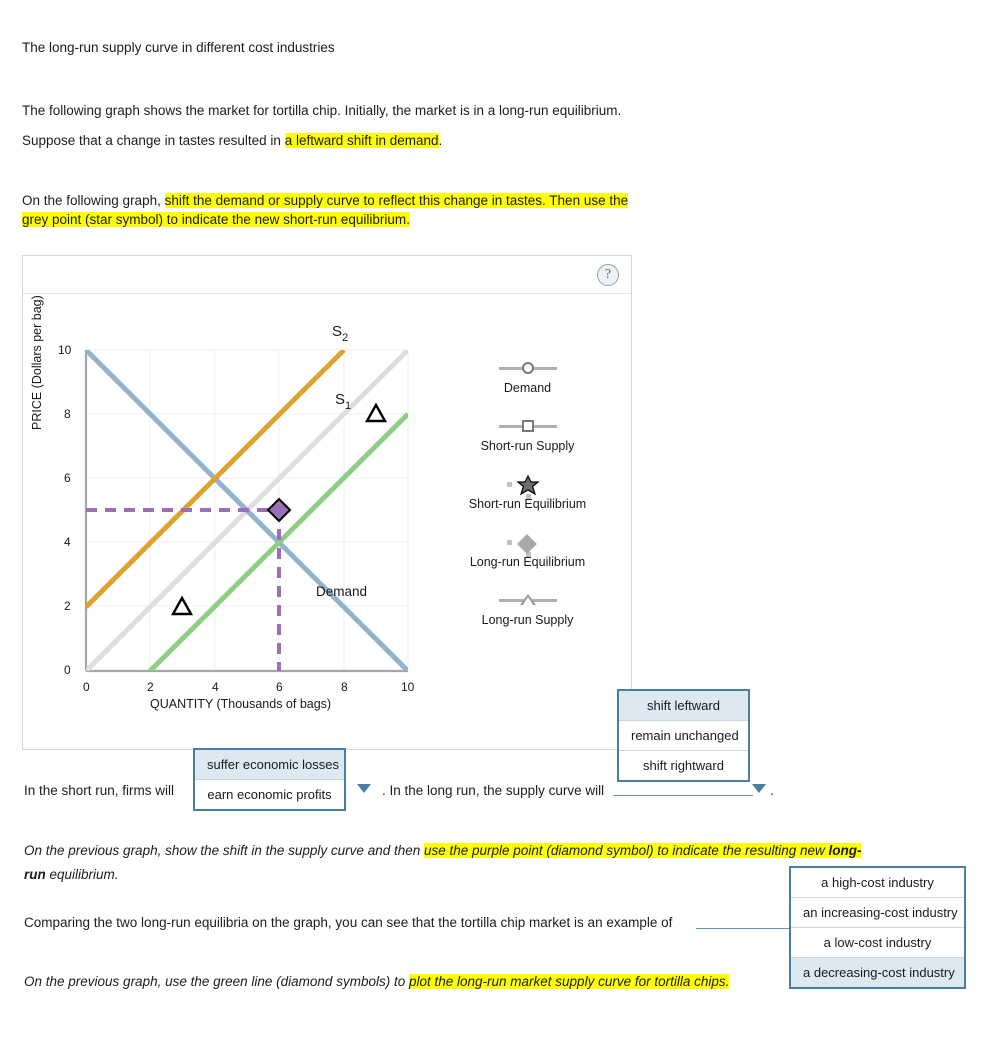 Image resolution: width=1002 pixels, height=1057 pixels. What do you see at coordinates (608, 275) in the screenshot?
I see `help-icon: ?` at bounding box center [608, 275].